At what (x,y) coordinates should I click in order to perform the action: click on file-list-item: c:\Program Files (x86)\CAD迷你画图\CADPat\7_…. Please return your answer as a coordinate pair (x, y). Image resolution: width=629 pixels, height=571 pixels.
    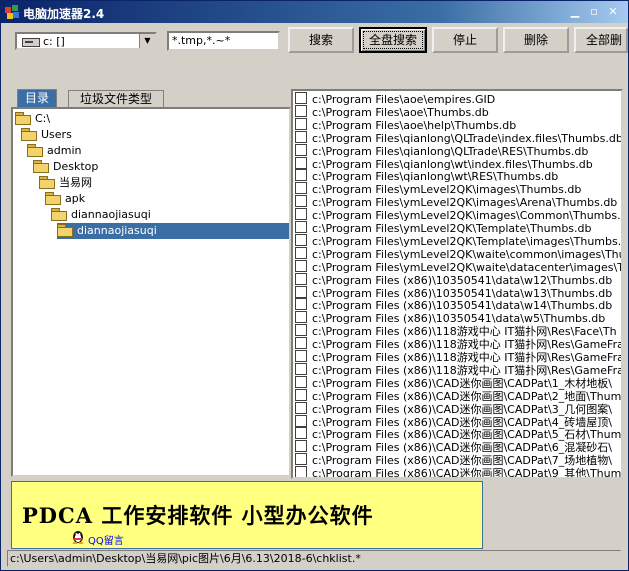
    Looking at the image, I should click on (453, 460).